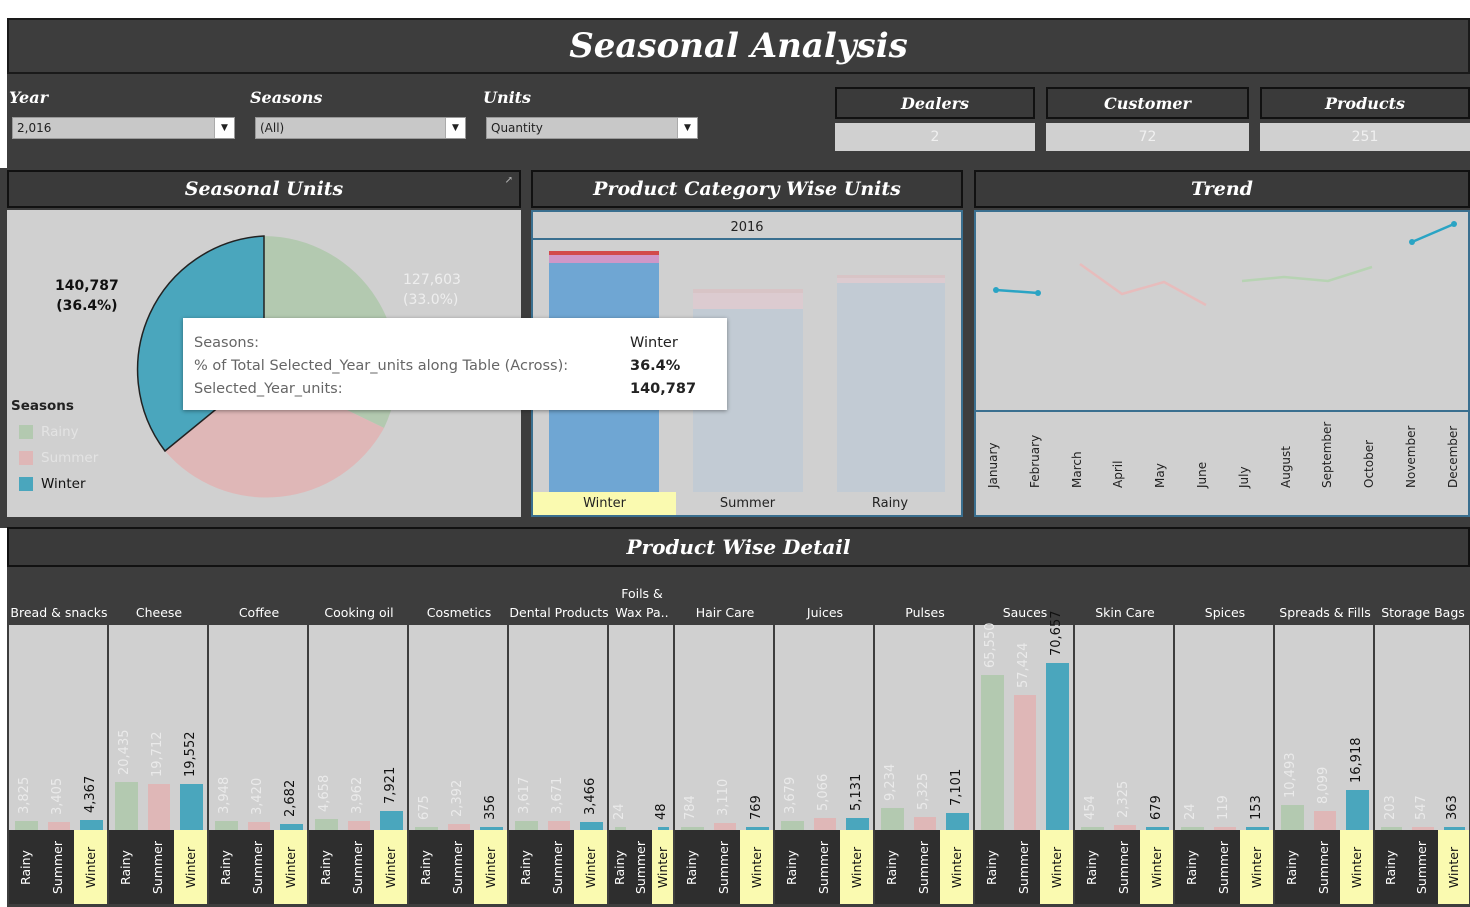 The image size is (1470, 907). I want to click on year-select: 2,016 ▼, so click(123, 128).